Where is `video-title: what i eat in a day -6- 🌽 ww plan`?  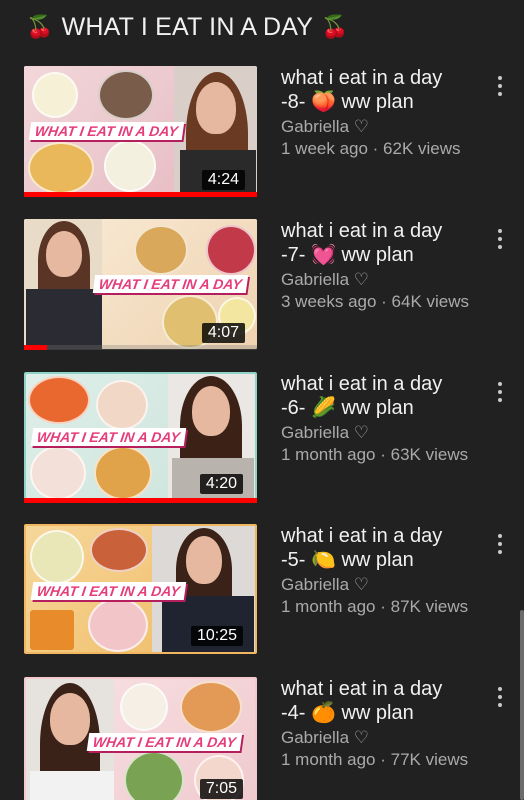
video-title: what i eat in a day -6- 🌽 ww plan is located at coordinates (378, 396).